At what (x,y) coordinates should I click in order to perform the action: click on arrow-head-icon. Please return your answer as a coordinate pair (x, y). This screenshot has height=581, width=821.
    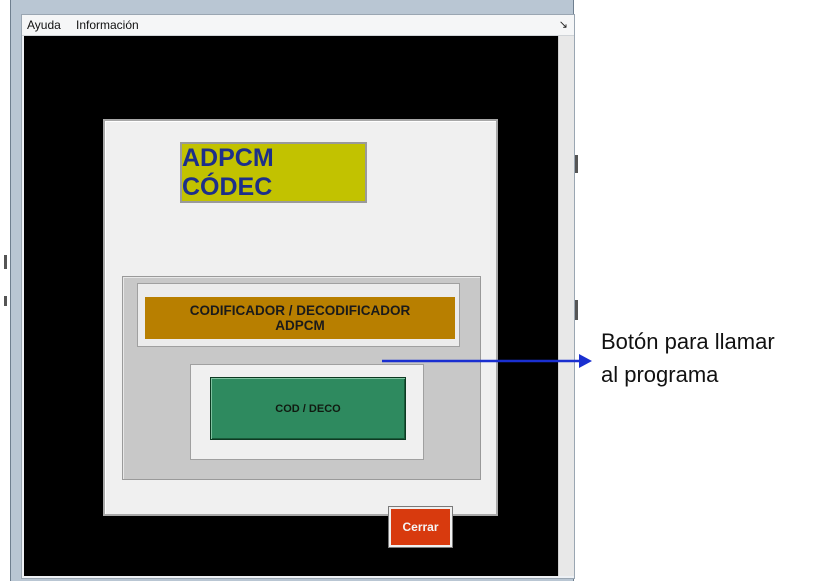
    Looking at the image, I should click on (585, 361).